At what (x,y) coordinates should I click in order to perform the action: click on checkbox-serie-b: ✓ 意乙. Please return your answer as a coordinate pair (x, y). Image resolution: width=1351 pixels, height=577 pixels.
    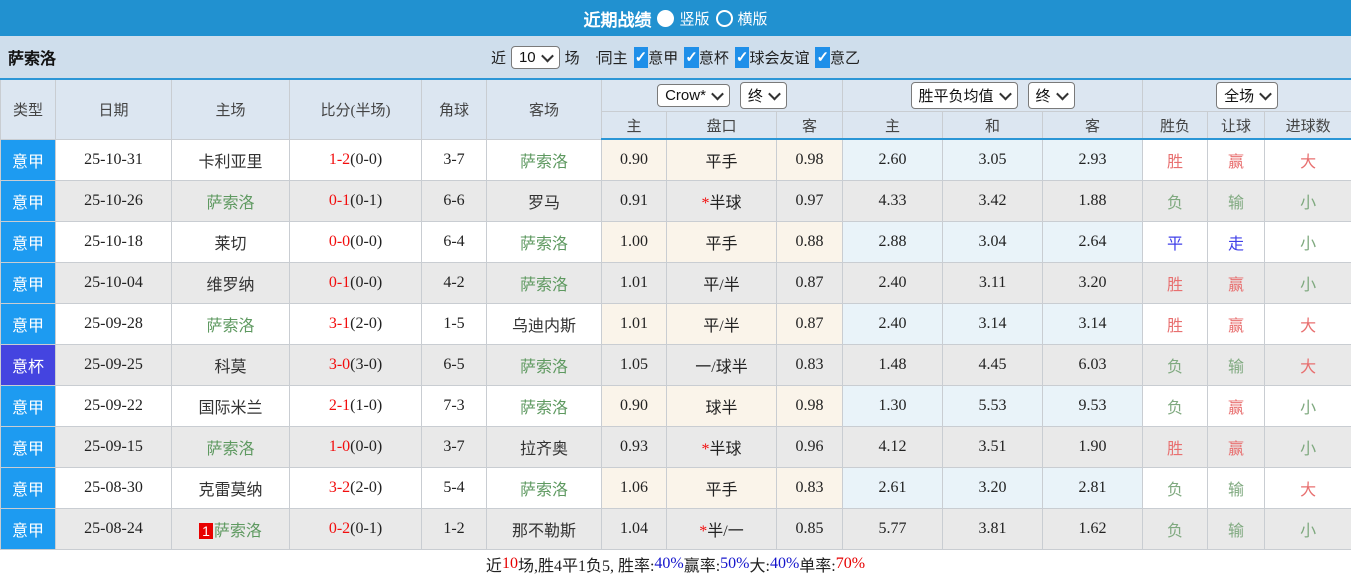
    Looking at the image, I should click on (837, 57).